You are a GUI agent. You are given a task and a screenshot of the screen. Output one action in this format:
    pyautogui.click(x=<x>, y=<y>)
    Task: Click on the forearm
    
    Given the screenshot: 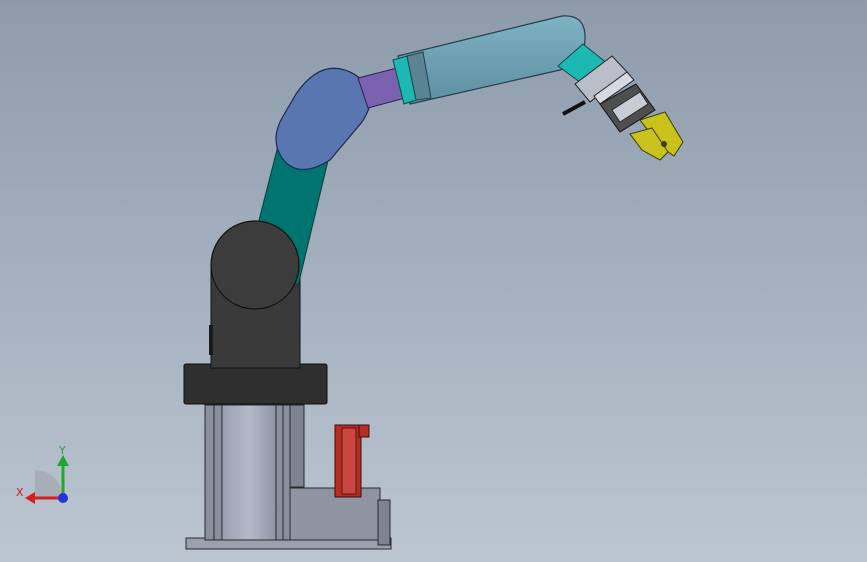 What is the action you would take?
    pyautogui.click(x=489, y=60)
    